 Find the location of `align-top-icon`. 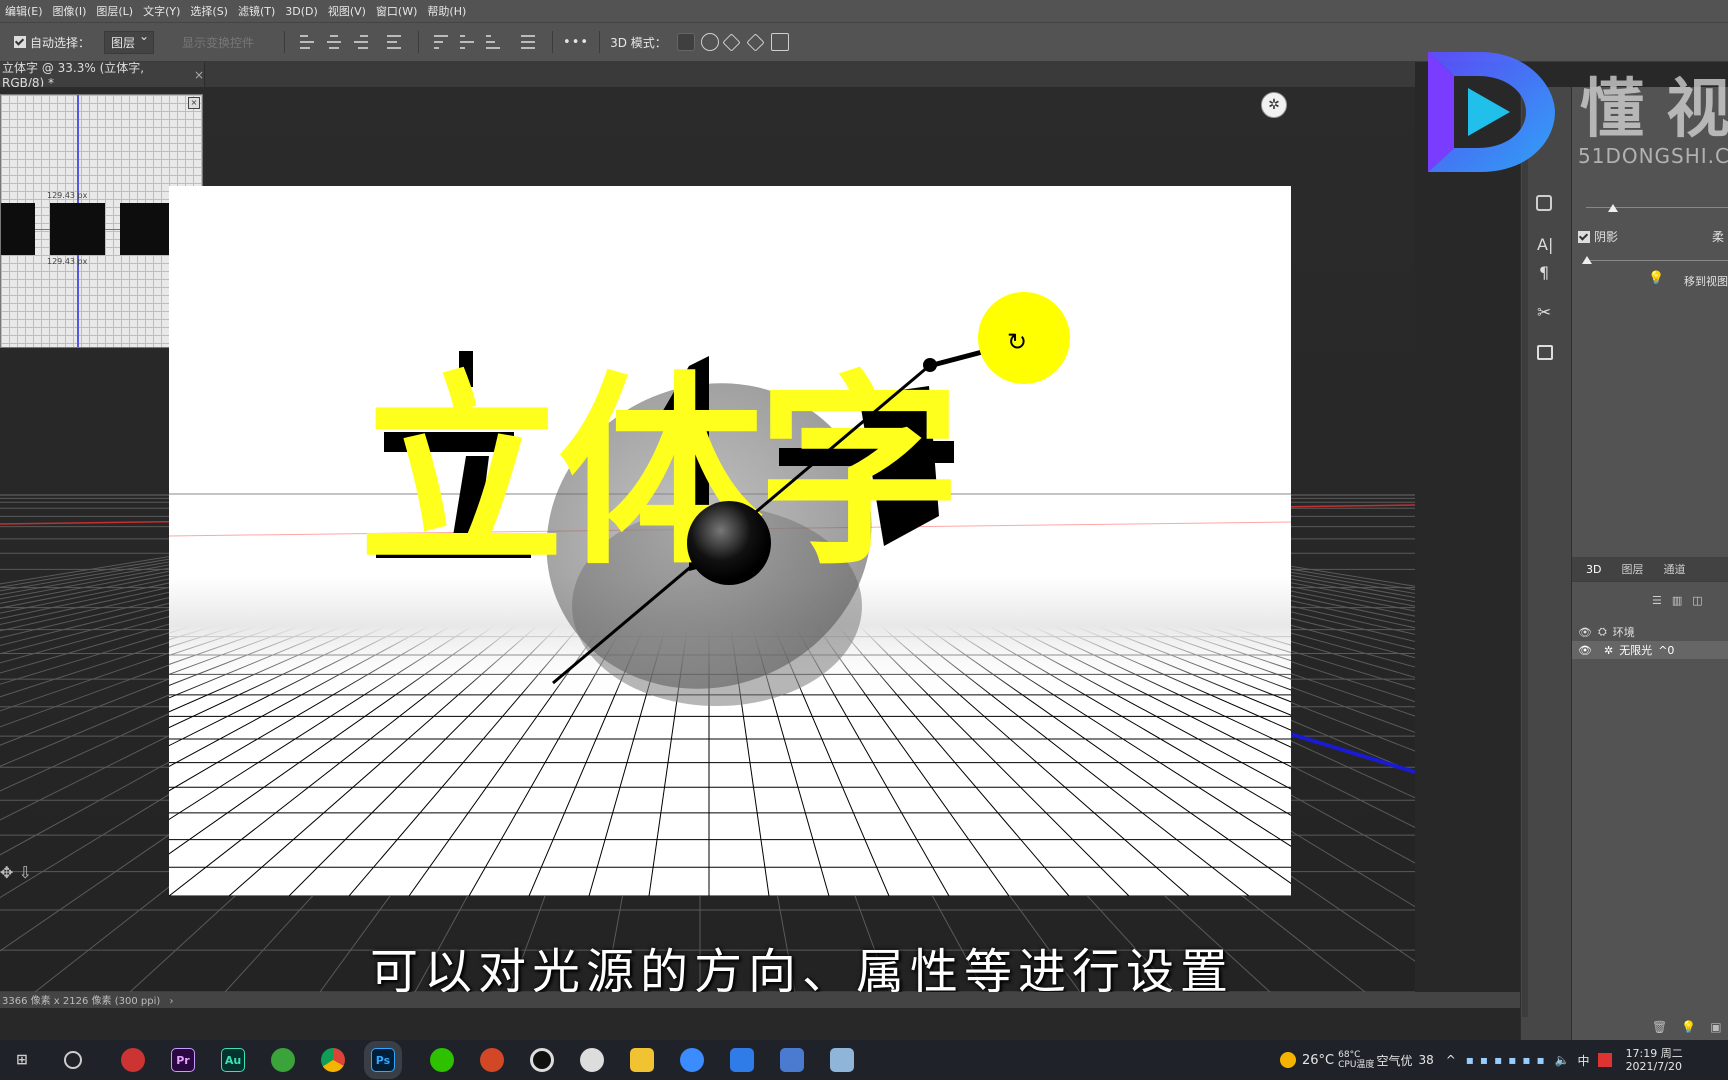

align-top-icon is located at coordinates (442, 42).